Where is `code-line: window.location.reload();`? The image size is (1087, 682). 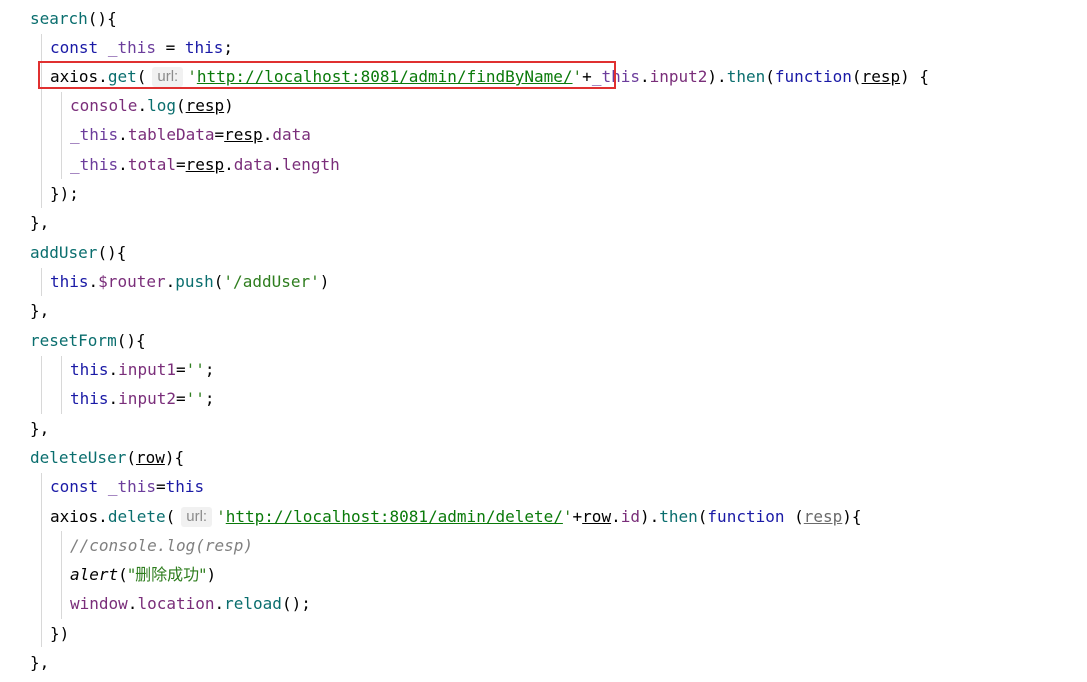 code-line: window.location.reload(); is located at coordinates (190, 603).